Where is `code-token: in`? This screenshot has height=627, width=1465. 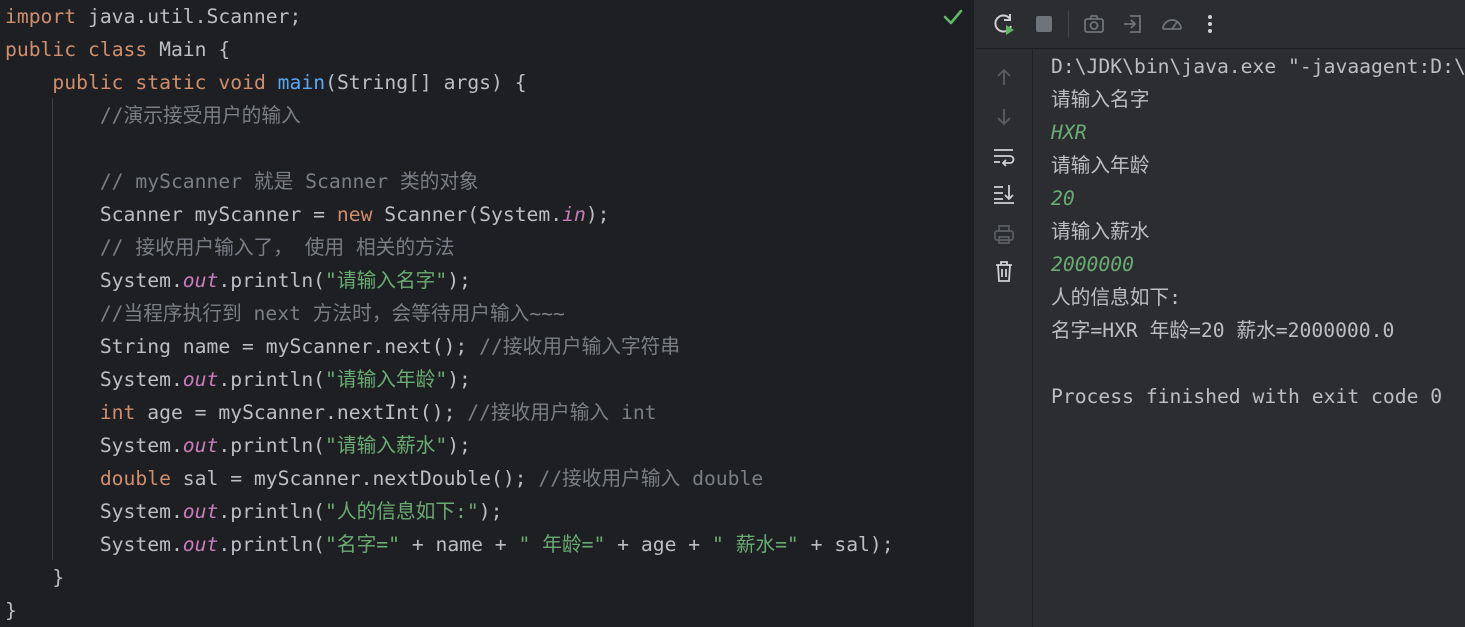 code-token: in is located at coordinates (574, 214).